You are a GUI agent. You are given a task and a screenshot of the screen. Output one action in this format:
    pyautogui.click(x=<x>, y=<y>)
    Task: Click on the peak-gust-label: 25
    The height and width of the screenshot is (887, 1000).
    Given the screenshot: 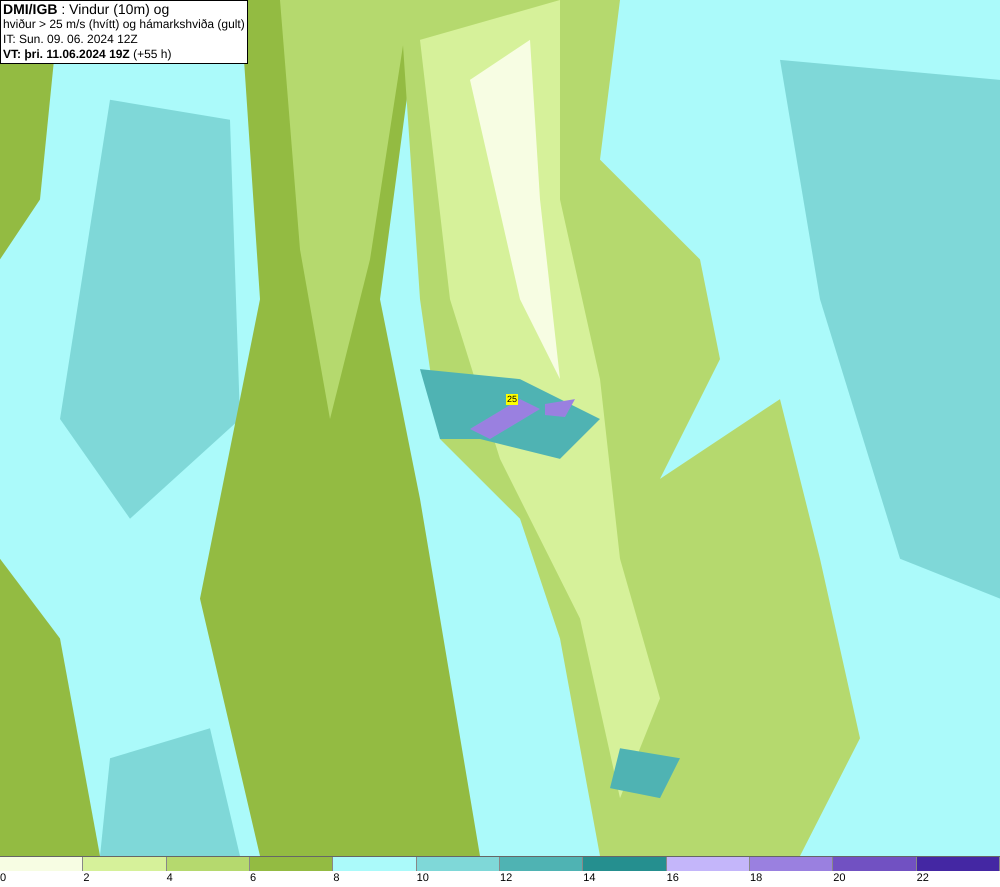 What is the action you would take?
    pyautogui.click(x=512, y=399)
    